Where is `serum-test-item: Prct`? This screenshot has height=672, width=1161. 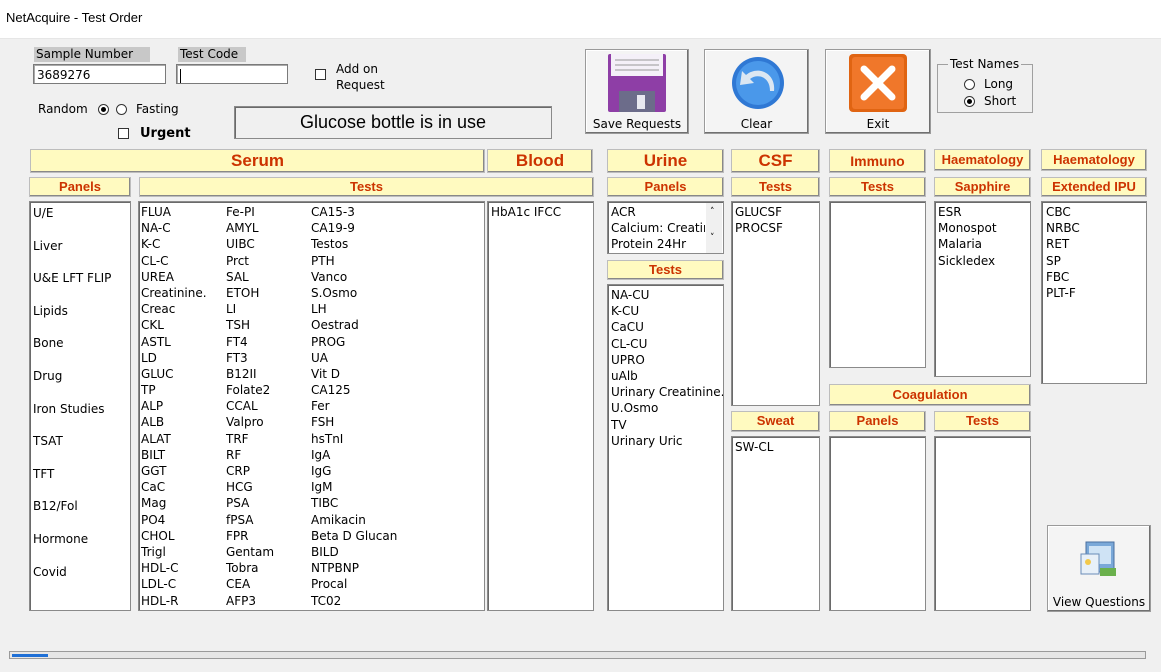
serum-test-item: Prct is located at coordinates (268, 261).